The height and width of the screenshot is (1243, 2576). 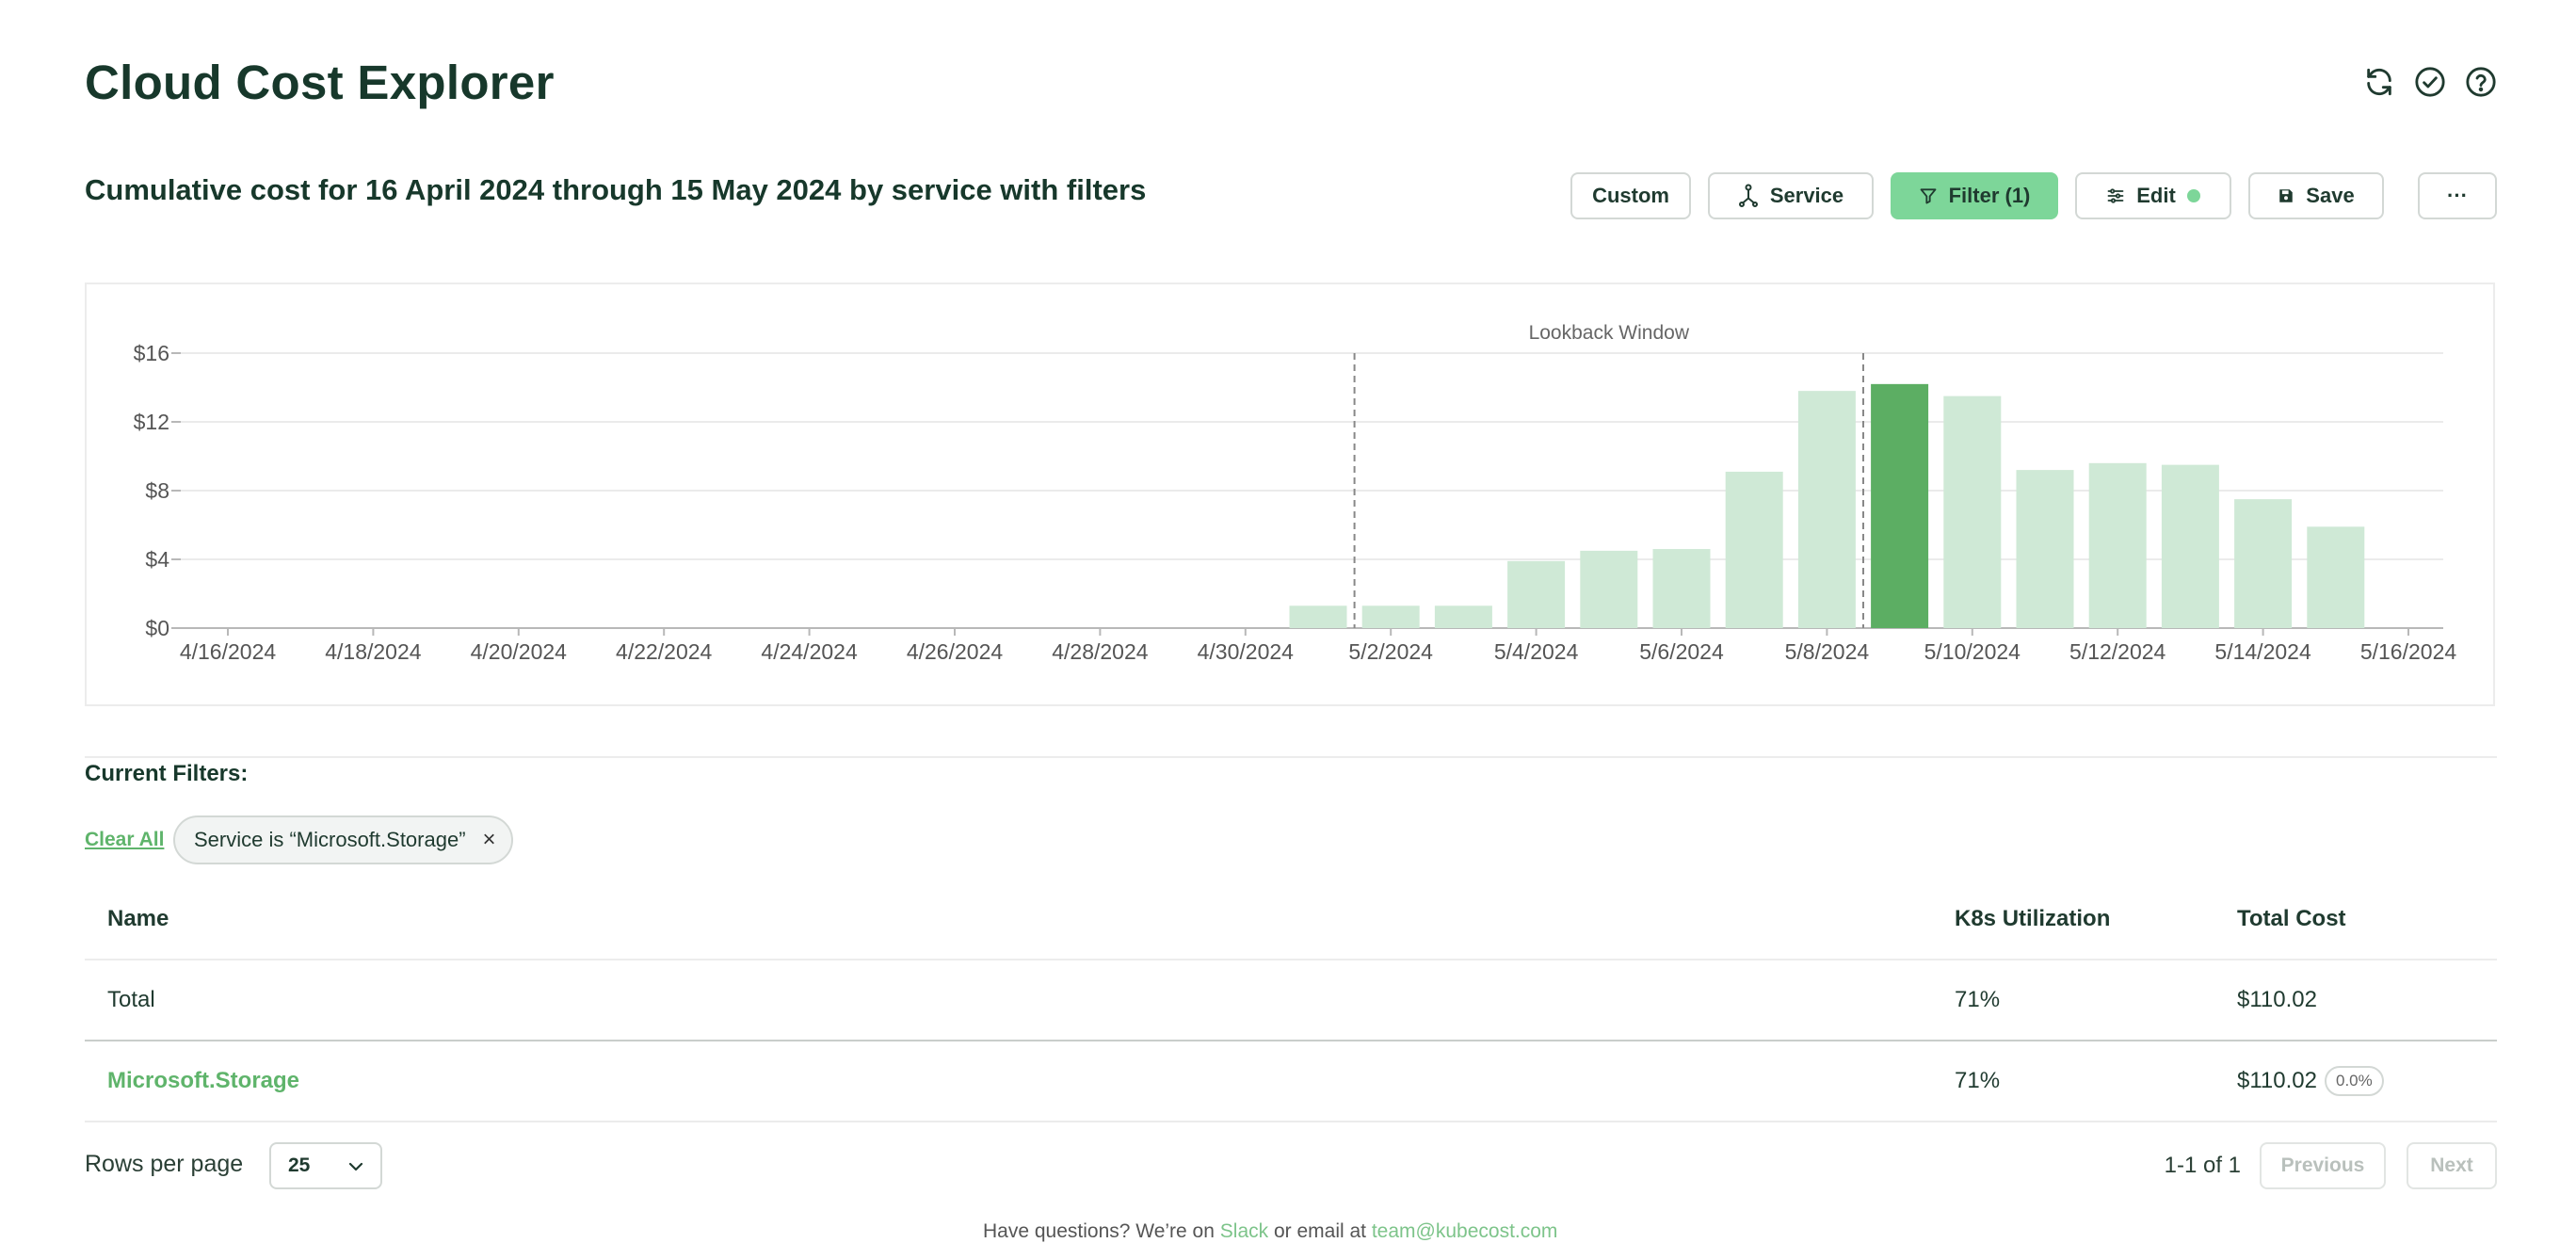 I want to click on table-header-row: Name K8s Utilization Total Cost, so click(x=1291, y=920).